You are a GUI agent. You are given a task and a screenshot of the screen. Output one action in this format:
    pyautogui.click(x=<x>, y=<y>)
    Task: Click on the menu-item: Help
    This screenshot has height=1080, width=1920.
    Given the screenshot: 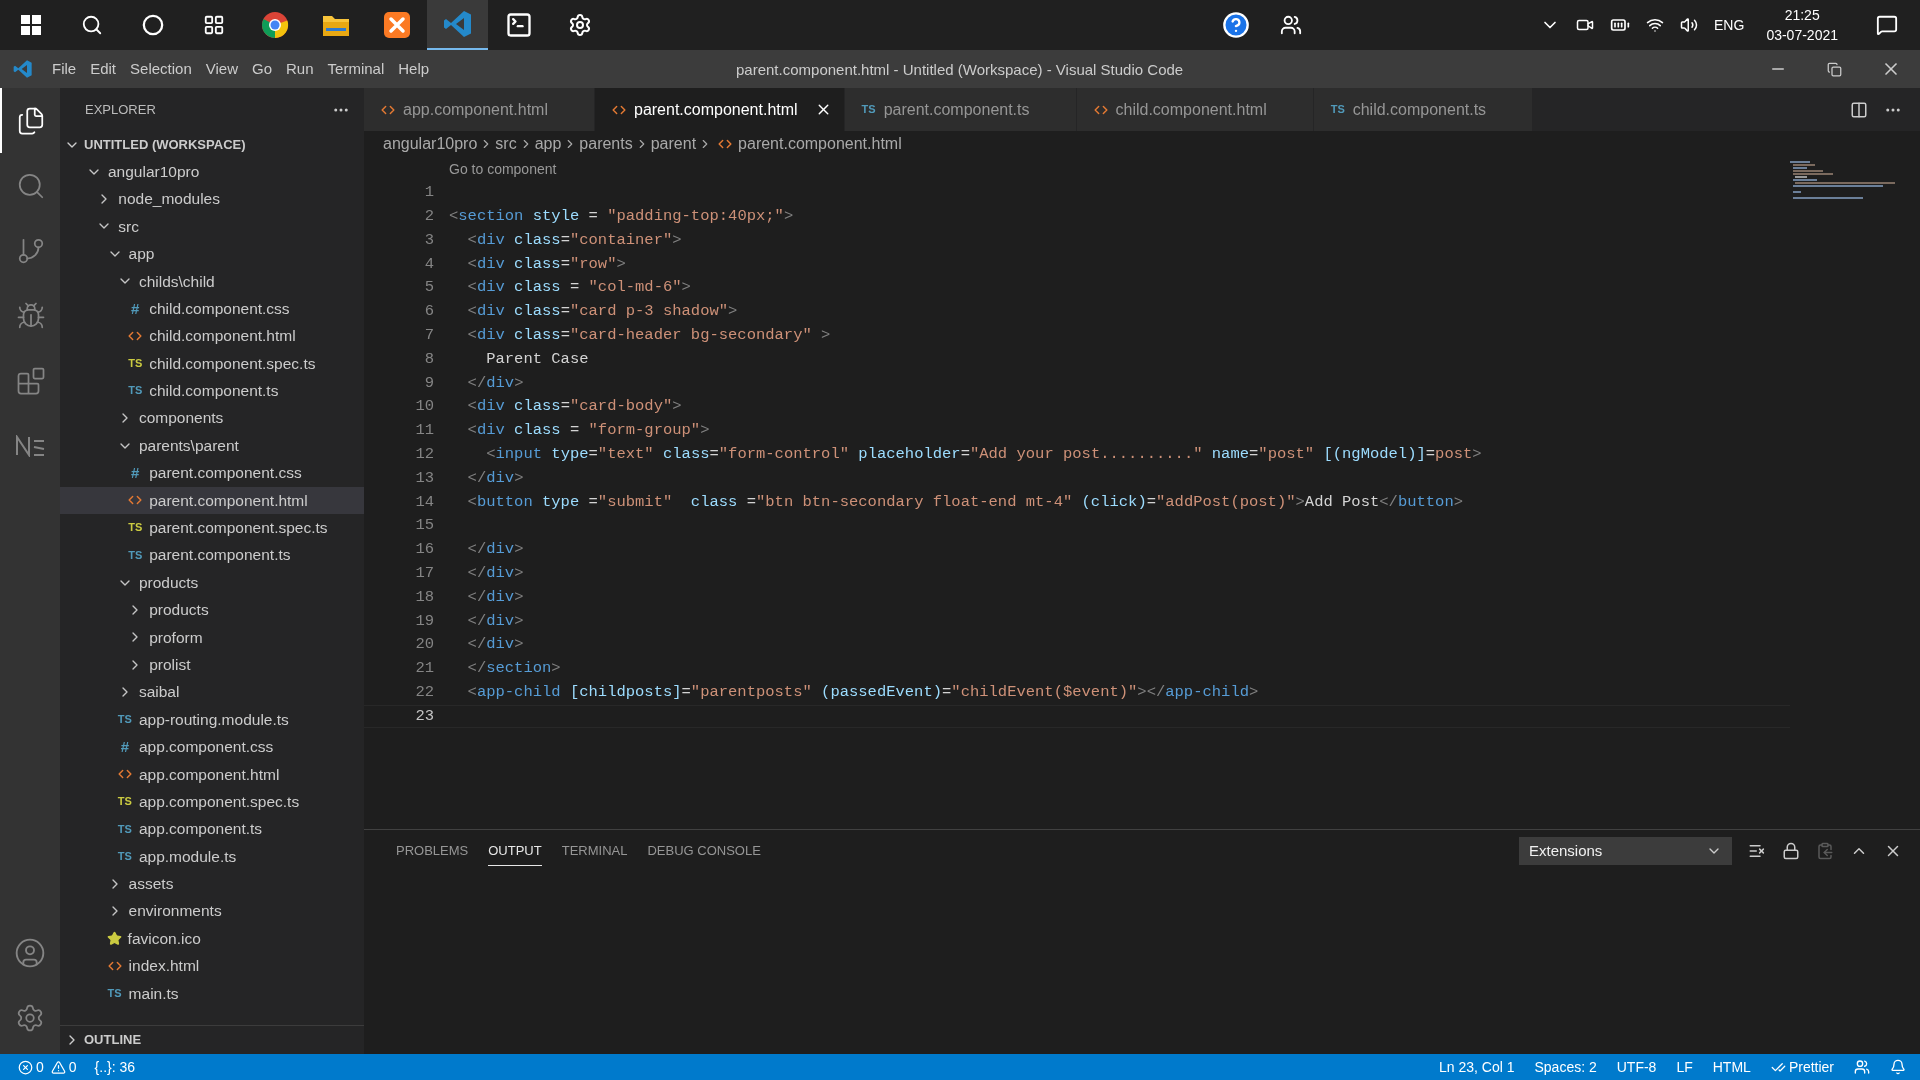 What is the action you would take?
    pyautogui.click(x=414, y=69)
    